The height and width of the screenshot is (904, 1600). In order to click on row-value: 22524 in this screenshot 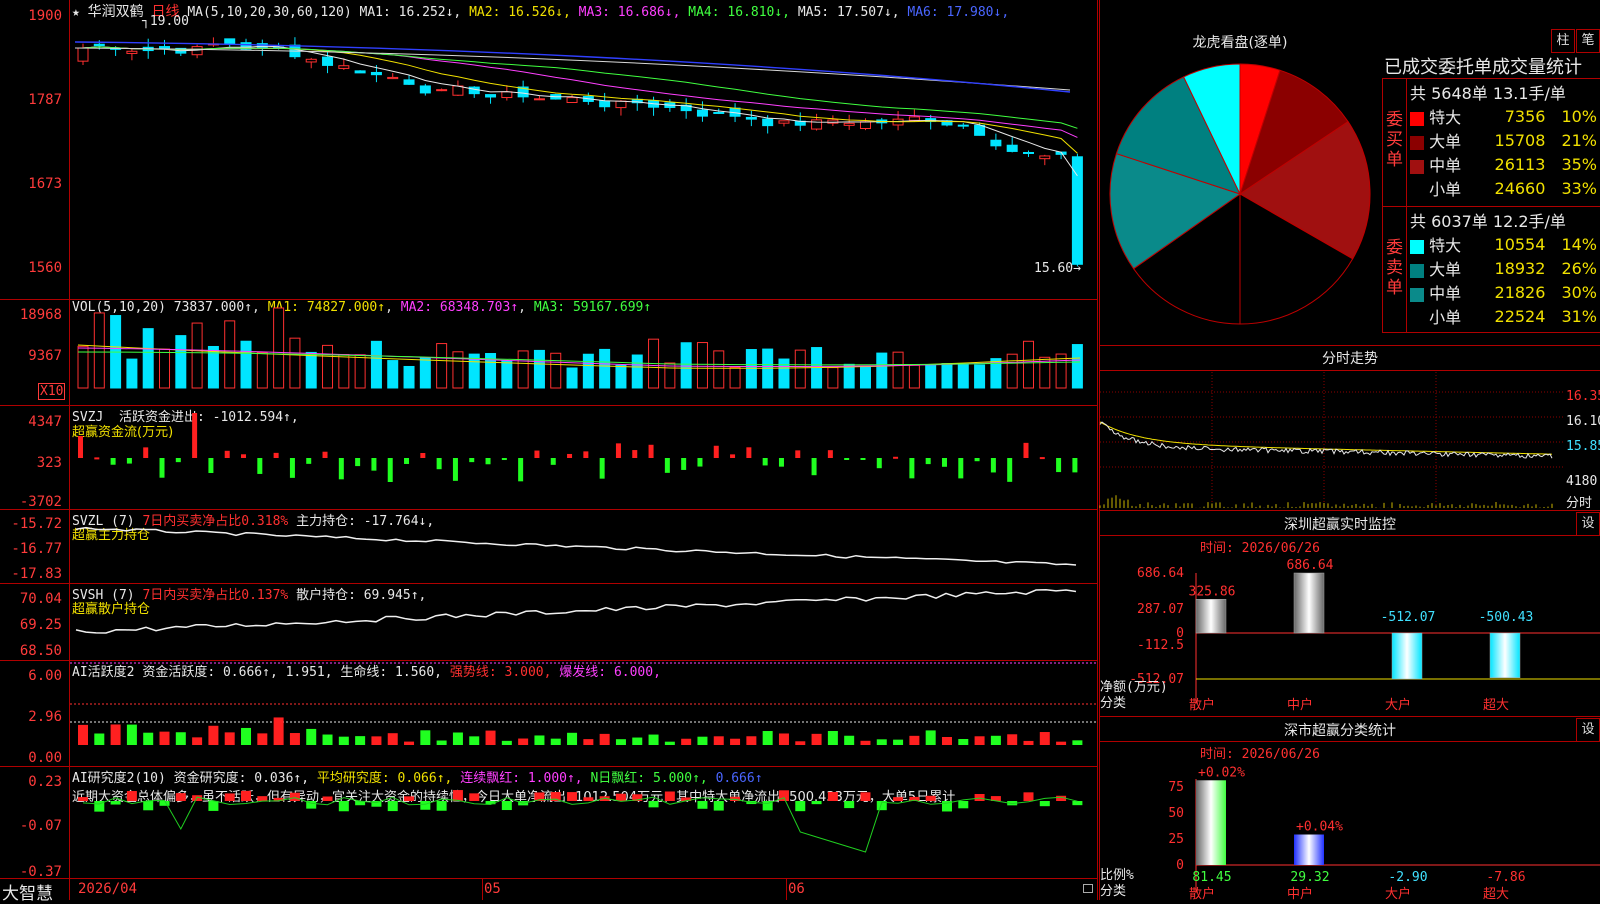, I will do `click(1520, 316)`.